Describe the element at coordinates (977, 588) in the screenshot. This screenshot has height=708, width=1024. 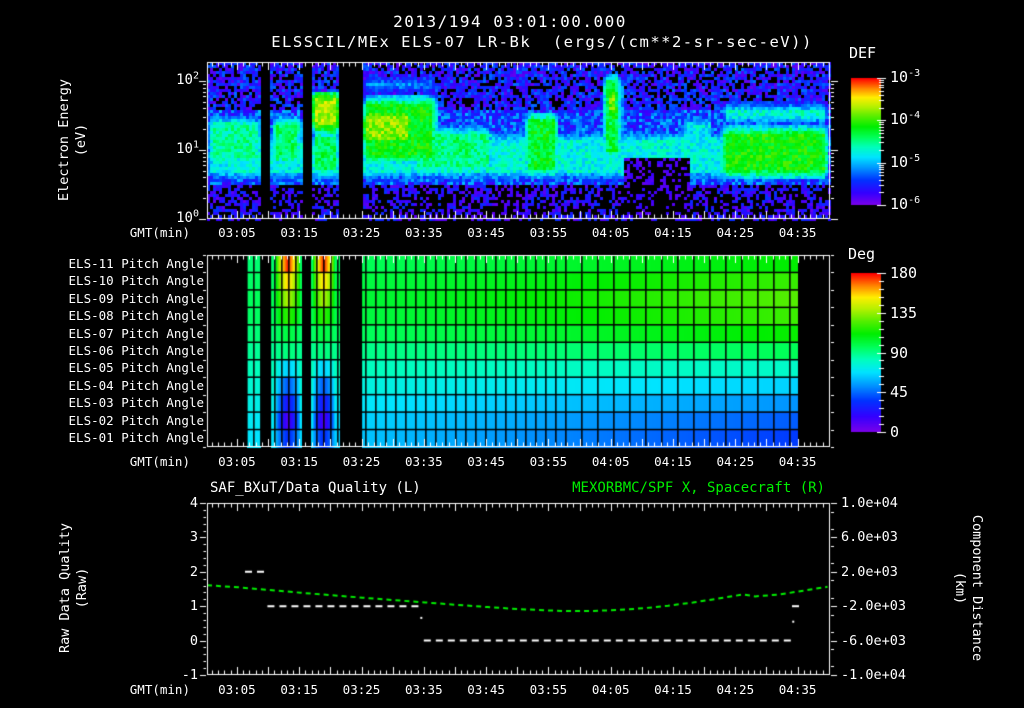
I see `distance-y-axis-label-line1: Component Distance` at that location.